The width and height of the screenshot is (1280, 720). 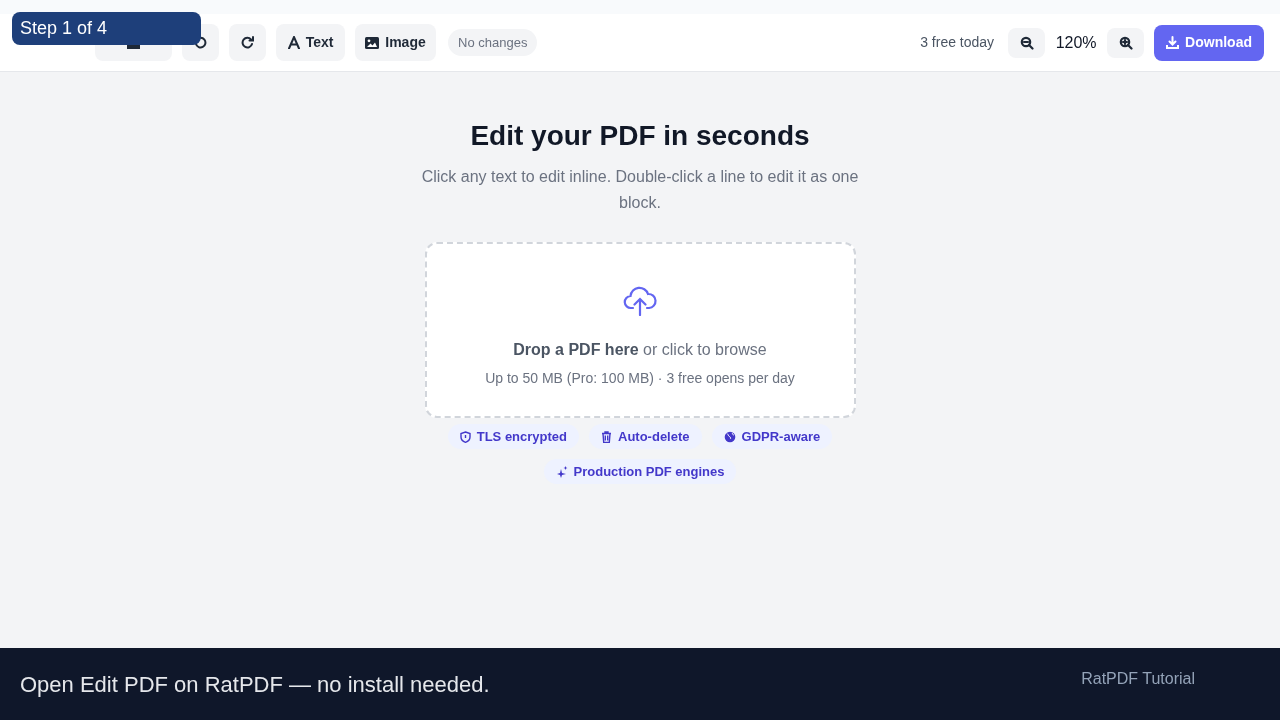 I want to click on status-pill: No changes, so click(x=493, y=42).